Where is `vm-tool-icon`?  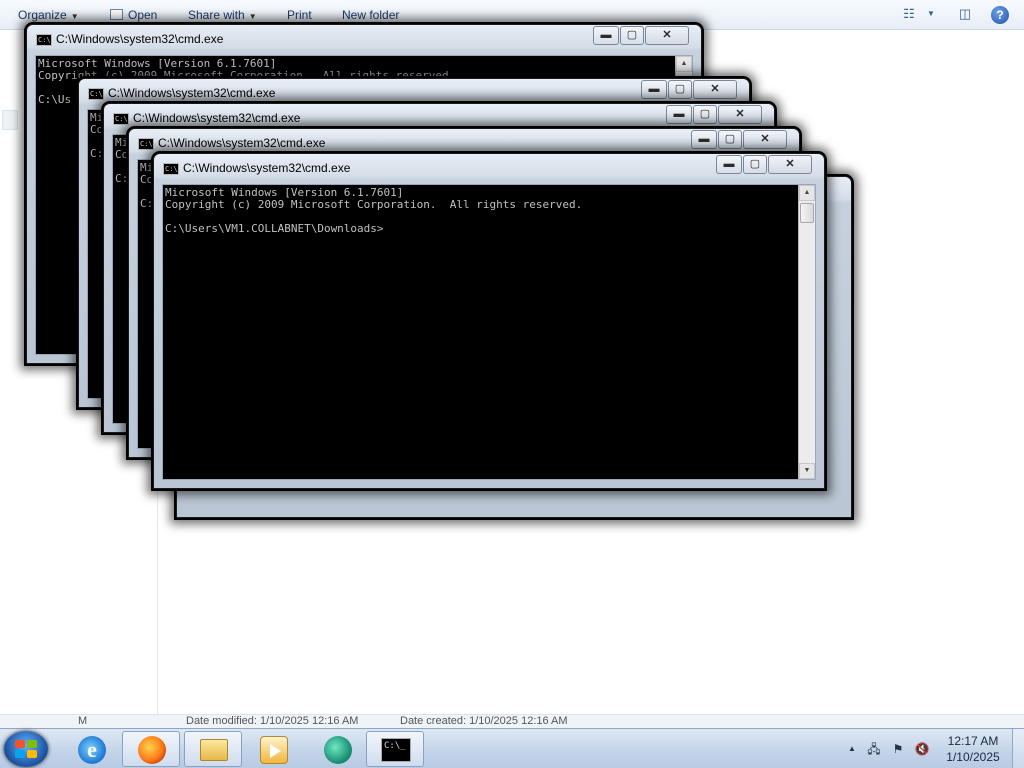 vm-tool-icon is located at coordinates (338, 750).